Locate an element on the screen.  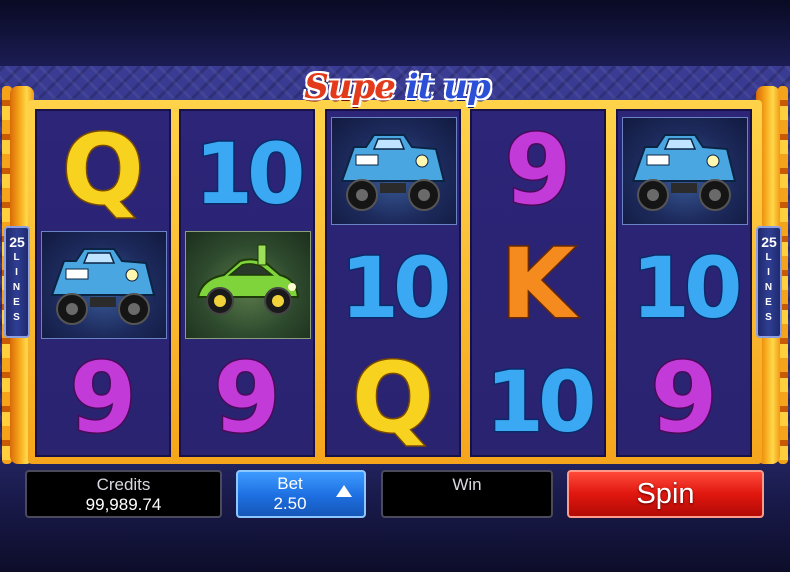
spin-button: Spin is located at coordinates (665, 494).